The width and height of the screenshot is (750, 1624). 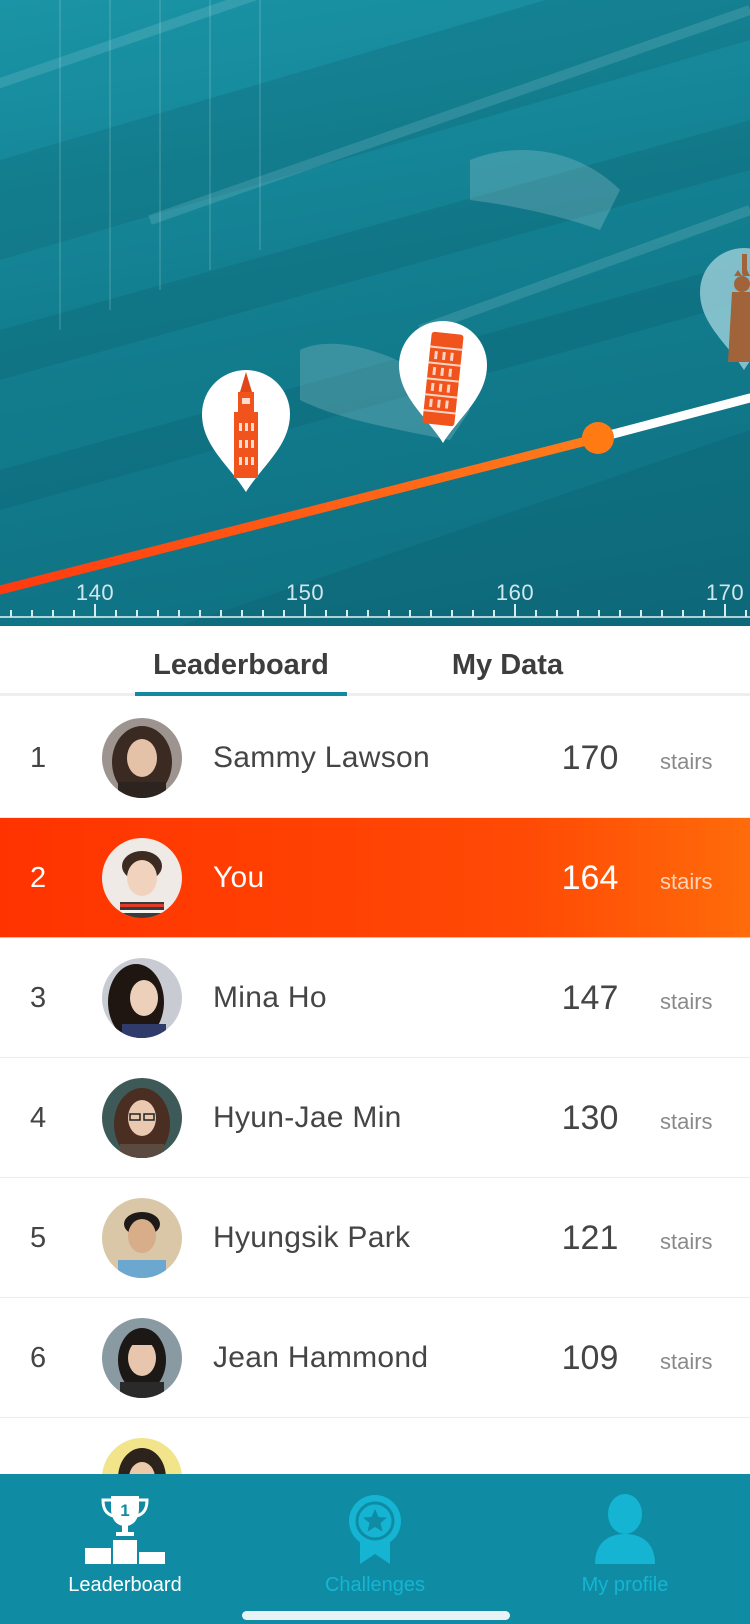 What do you see at coordinates (307, 1117) in the screenshot?
I see `player-name: Hyun-Jae Min` at bounding box center [307, 1117].